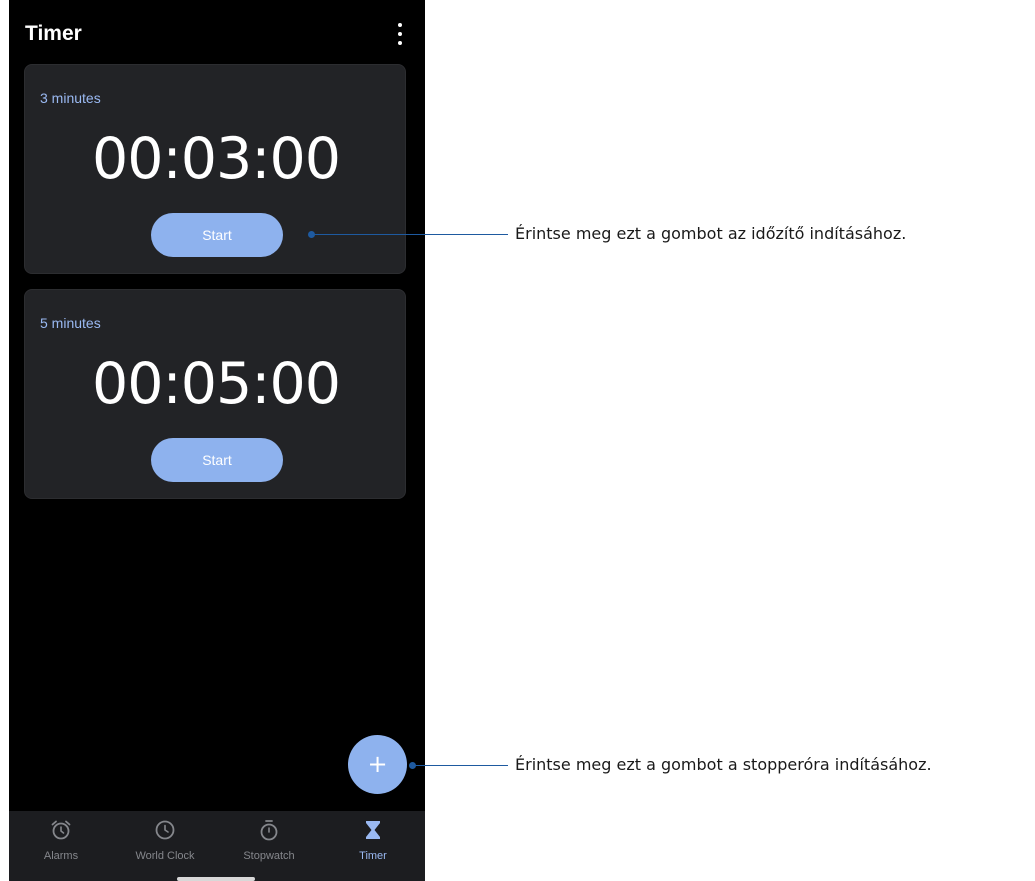 Image resolution: width=1035 pixels, height=881 pixels. I want to click on nav-label: Stopwatch, so click(269, 856).